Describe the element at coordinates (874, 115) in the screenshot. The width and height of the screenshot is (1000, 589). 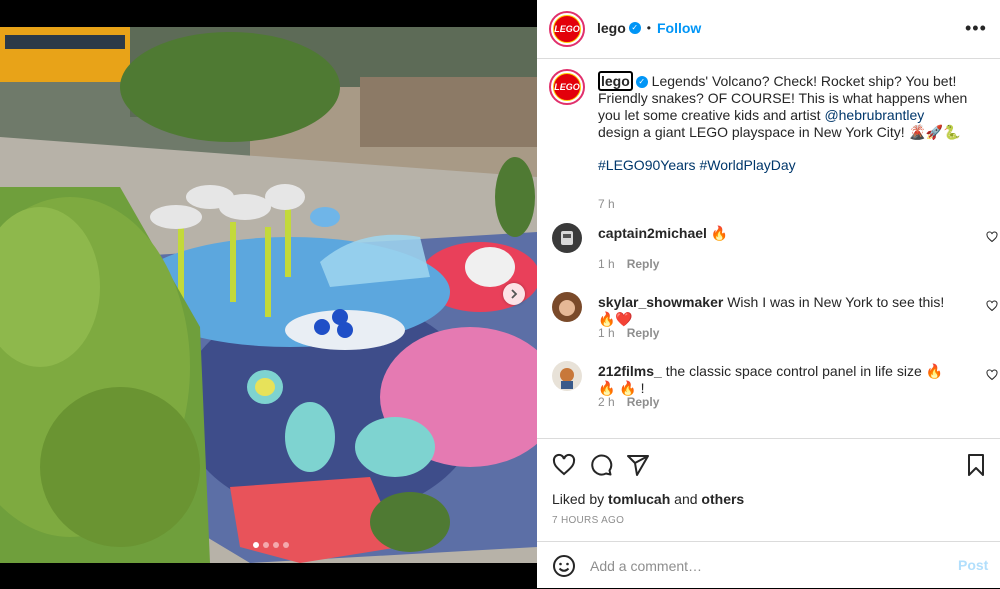
I see `mention-link: @hebrubrantley` at that location.